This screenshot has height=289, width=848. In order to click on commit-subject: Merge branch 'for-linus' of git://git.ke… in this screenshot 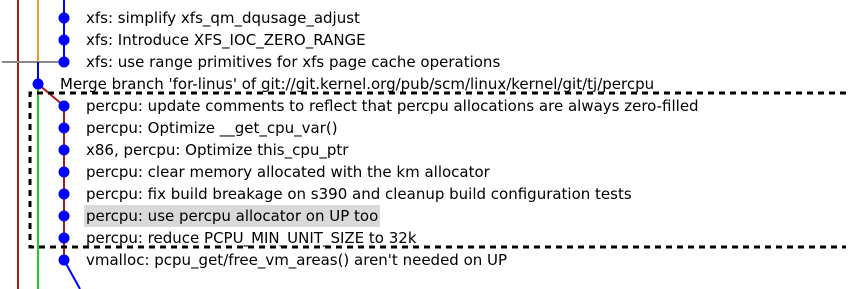, I will do `click(357, 84)`.